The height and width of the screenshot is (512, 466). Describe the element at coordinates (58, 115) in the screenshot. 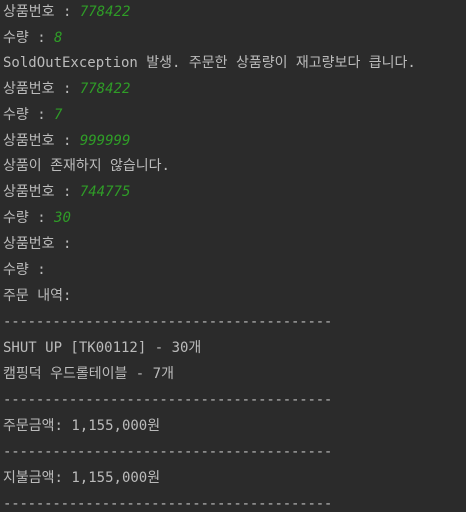

I see `user-input-text: 7` at that location.